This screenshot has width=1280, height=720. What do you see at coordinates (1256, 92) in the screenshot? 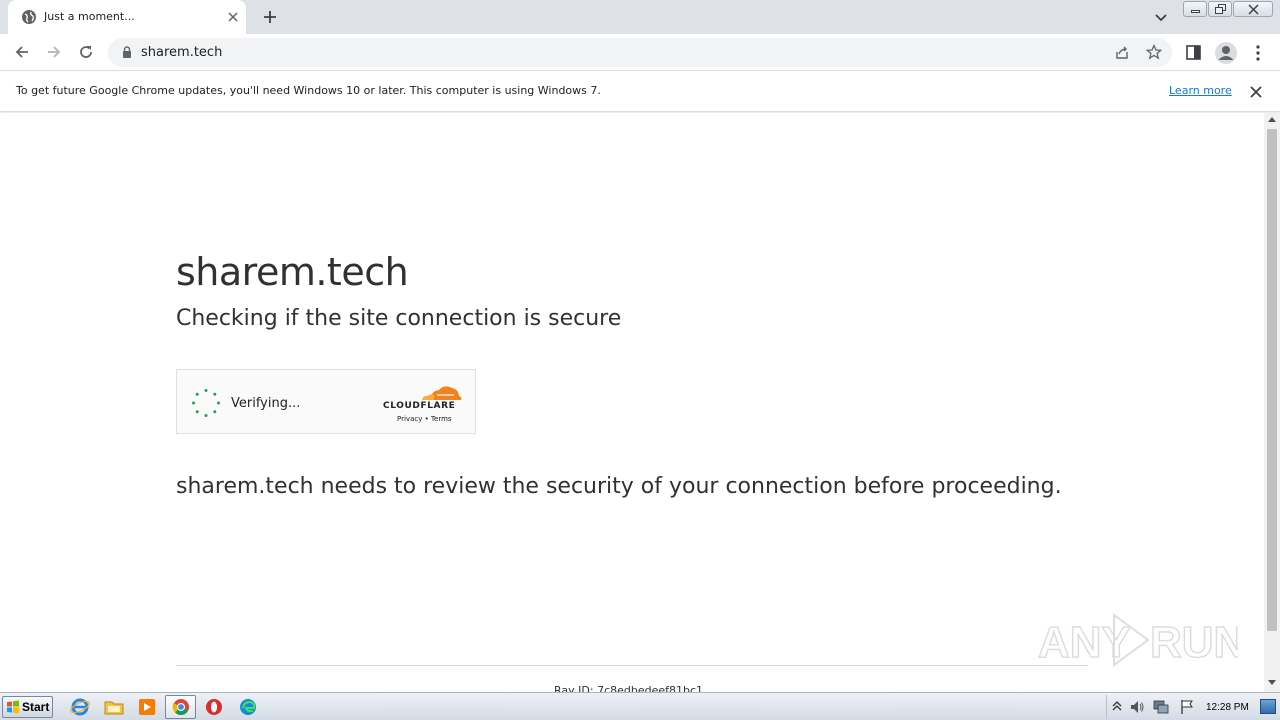
I see `infobar-close-icon` at bounding box center [1256, 92].